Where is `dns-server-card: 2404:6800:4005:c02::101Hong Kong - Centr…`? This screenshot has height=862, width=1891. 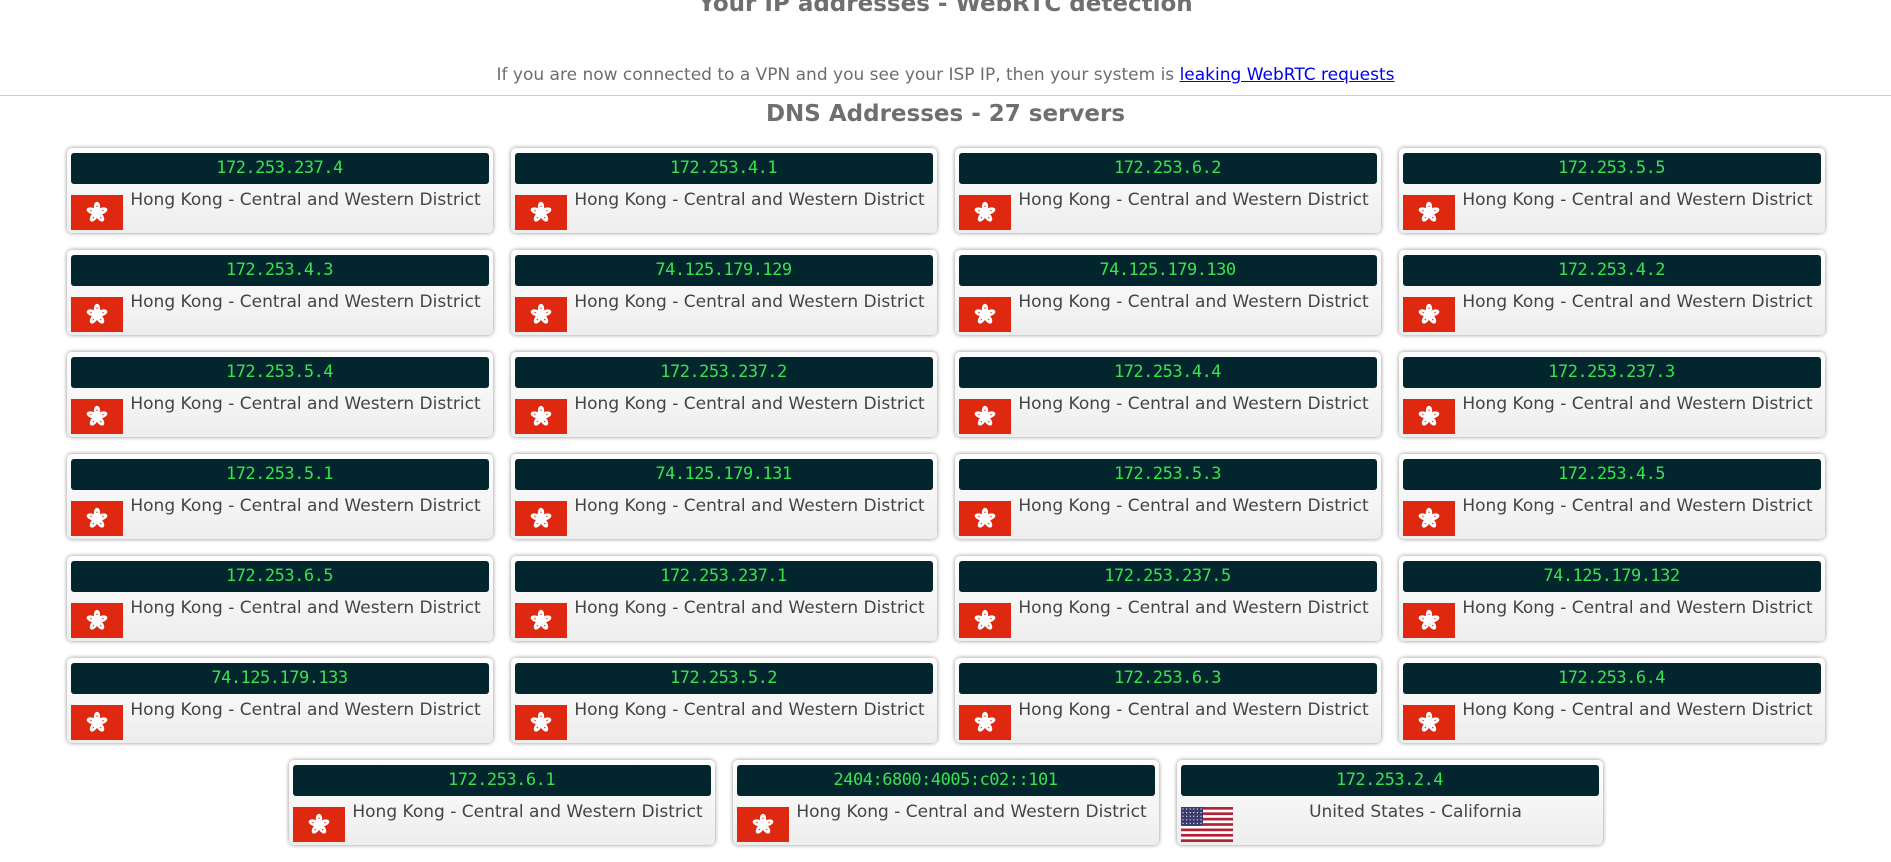
dns-server-card: 2404:6800:4005:c02::101Hong Kong - Centr… is located at coordinates (945, 802).